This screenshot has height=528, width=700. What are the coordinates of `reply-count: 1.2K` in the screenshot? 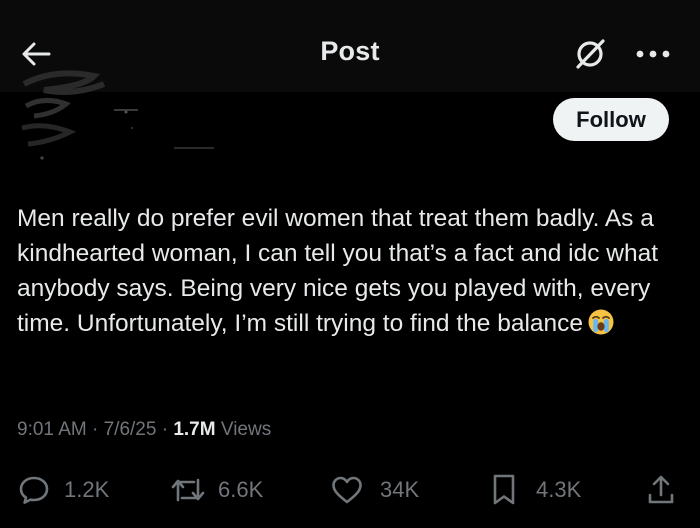 It's located at (87, 489).